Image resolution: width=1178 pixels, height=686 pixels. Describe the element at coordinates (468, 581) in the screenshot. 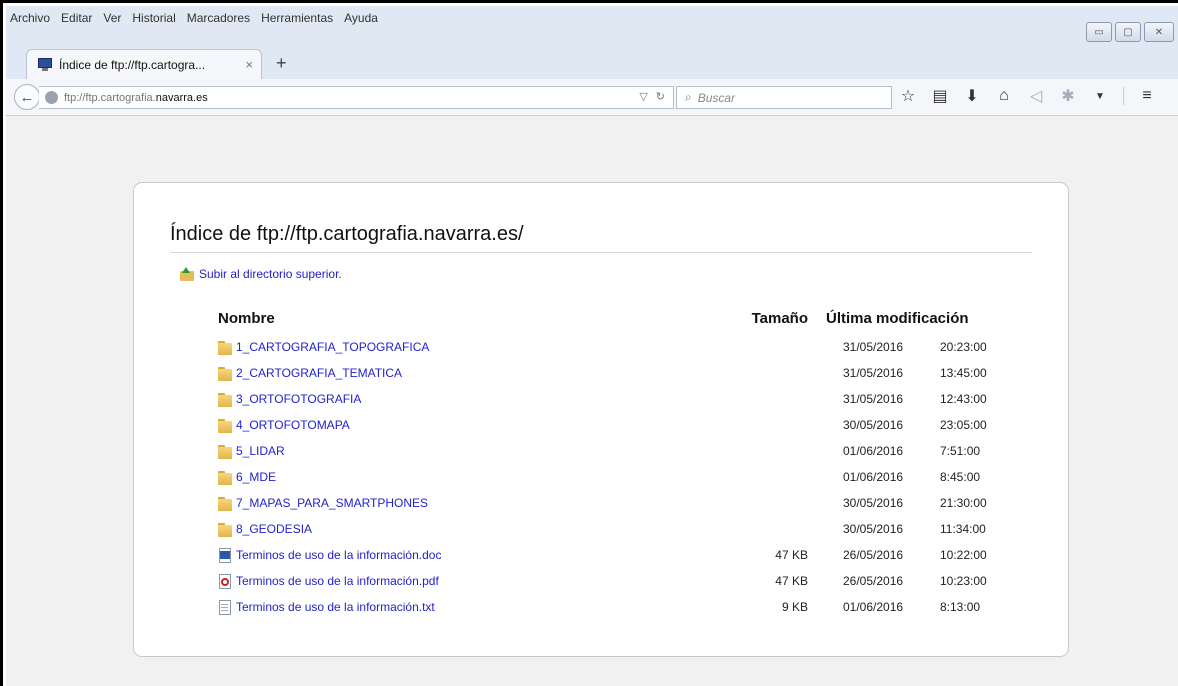

I see `file-name-cell: Terminos de uso de la información.pdf` at that location.